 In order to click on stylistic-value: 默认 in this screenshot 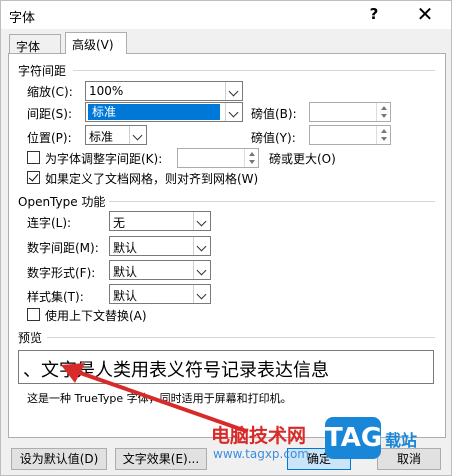, I will do `click(125, 296)`.